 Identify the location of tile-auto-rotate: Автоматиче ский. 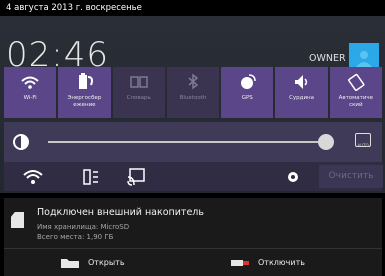
(355, 92).